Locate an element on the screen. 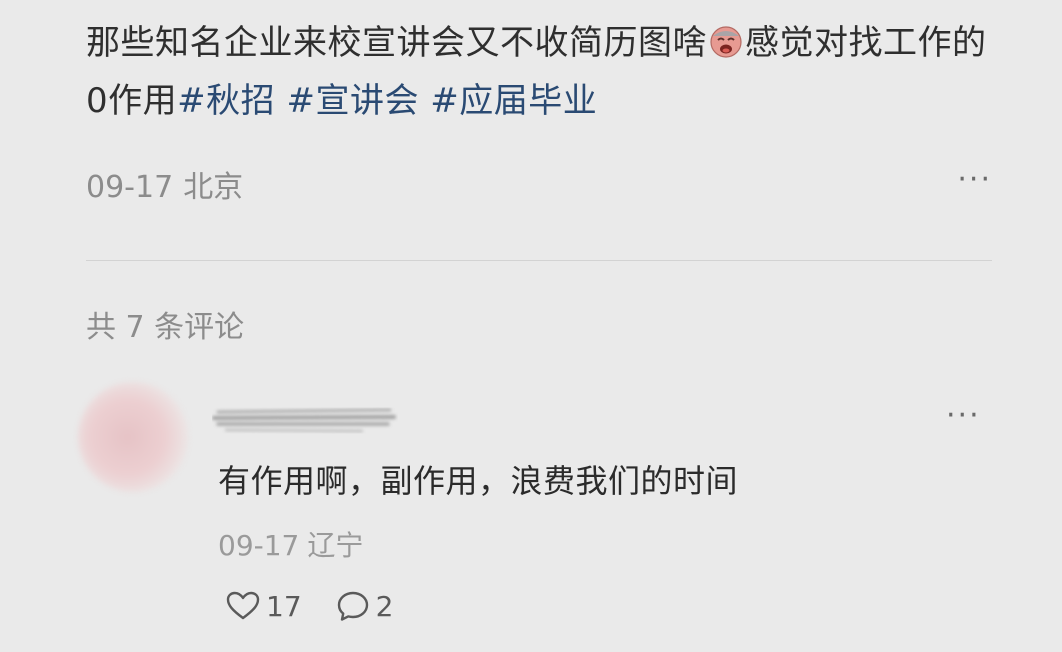  comment-more-button: ··· is located at coordinates (963, 415).